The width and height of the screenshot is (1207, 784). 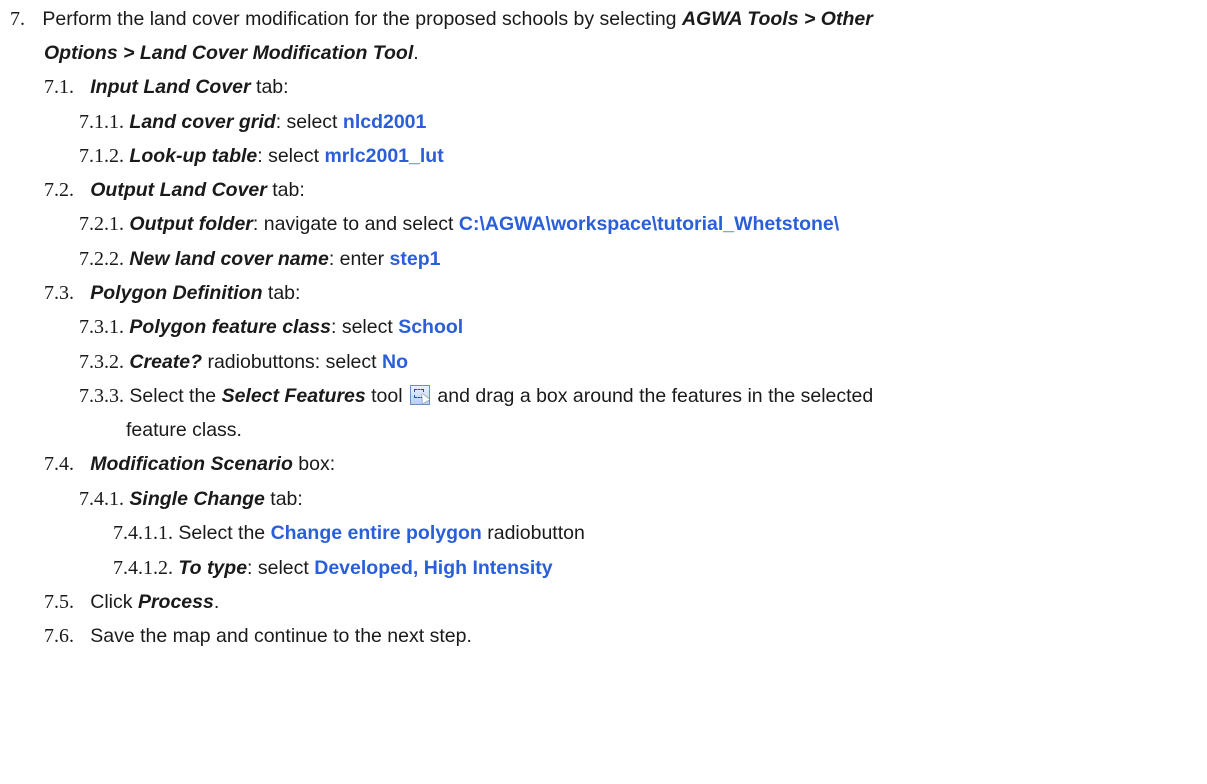 What do you see at coordinates (533, 533) in the screenshot?
I see `step-text: radiobutton` at bounding box center [533, 533].